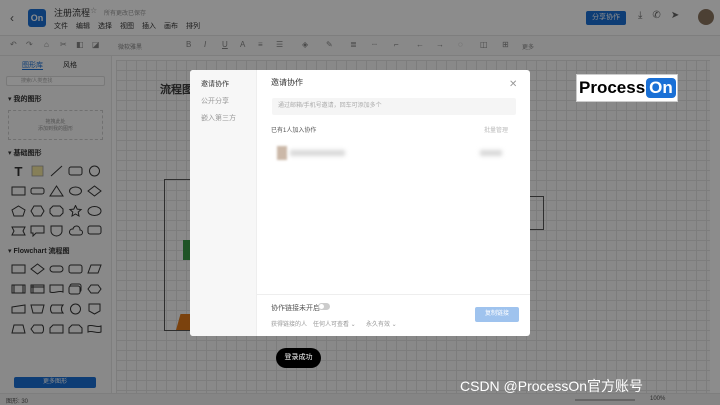 The height and width of the screenshot is (405, 720). Describe the element at coordinates (295, 308) in the screenshot. I see `link-status-label: 协作链接未开启` at that location.